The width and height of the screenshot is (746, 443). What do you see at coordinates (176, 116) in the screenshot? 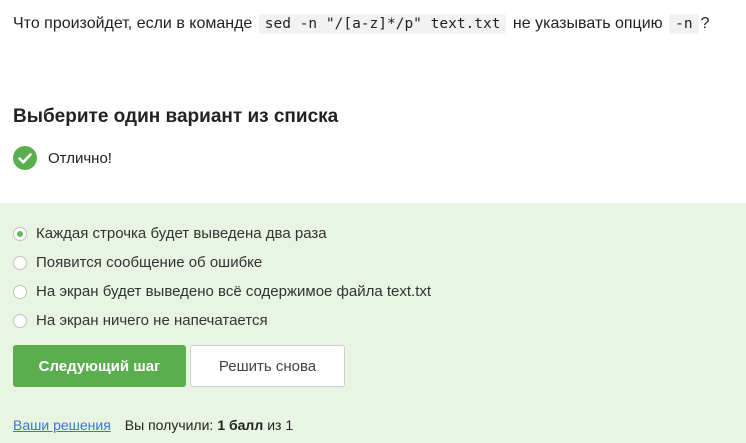
I see `task-heading: Выберите один вариант из списка` at bounding box center [176, 116].